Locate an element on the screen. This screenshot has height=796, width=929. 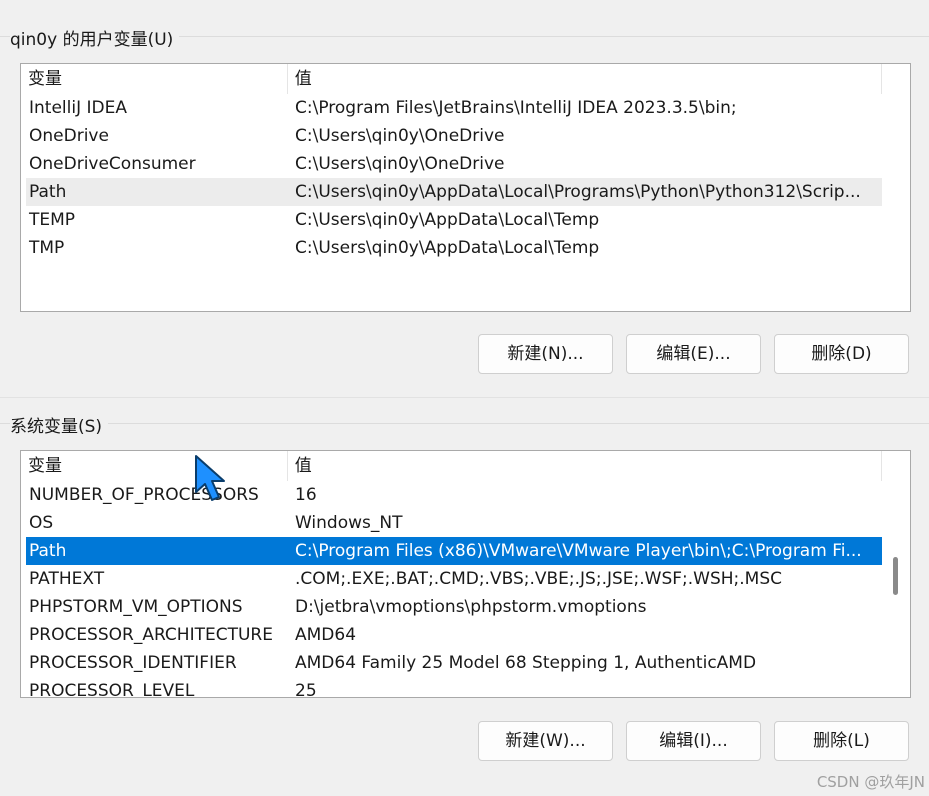
variable-value: AMD64 is located at coordinates (326, 635).